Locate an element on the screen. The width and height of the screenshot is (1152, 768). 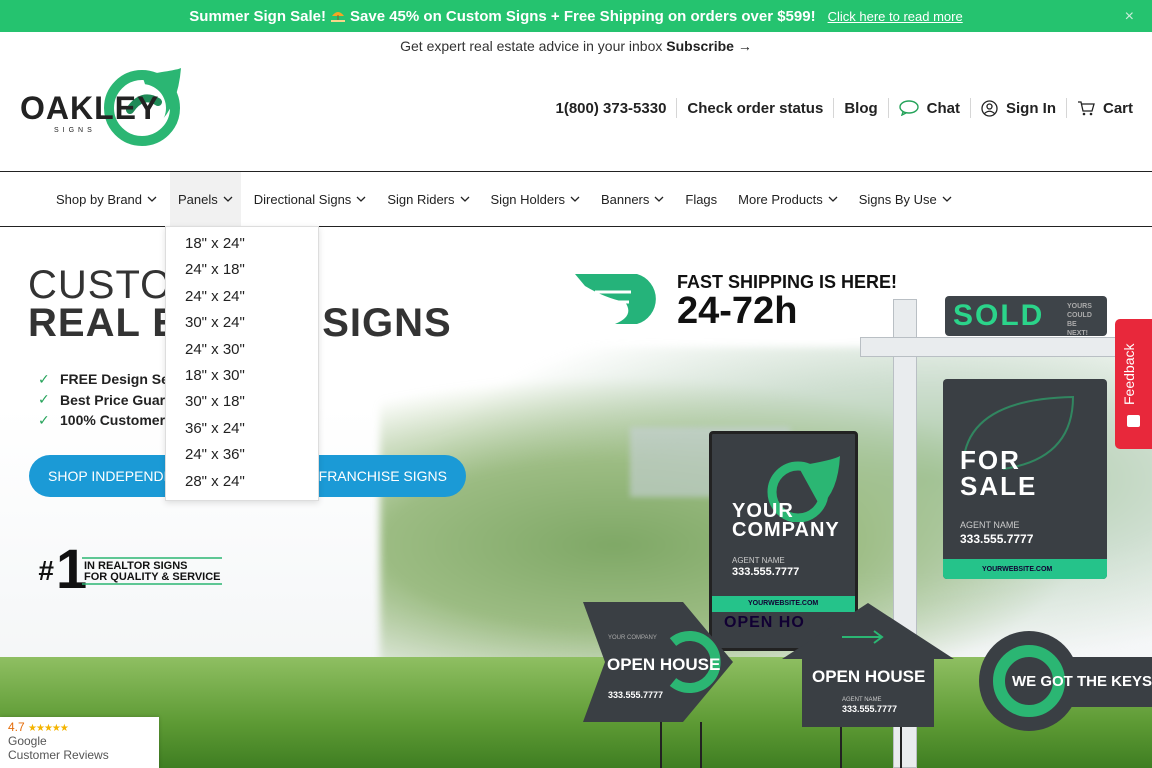
house-sign-phone: 333.555.7777 is located at coordinates (870, 709).